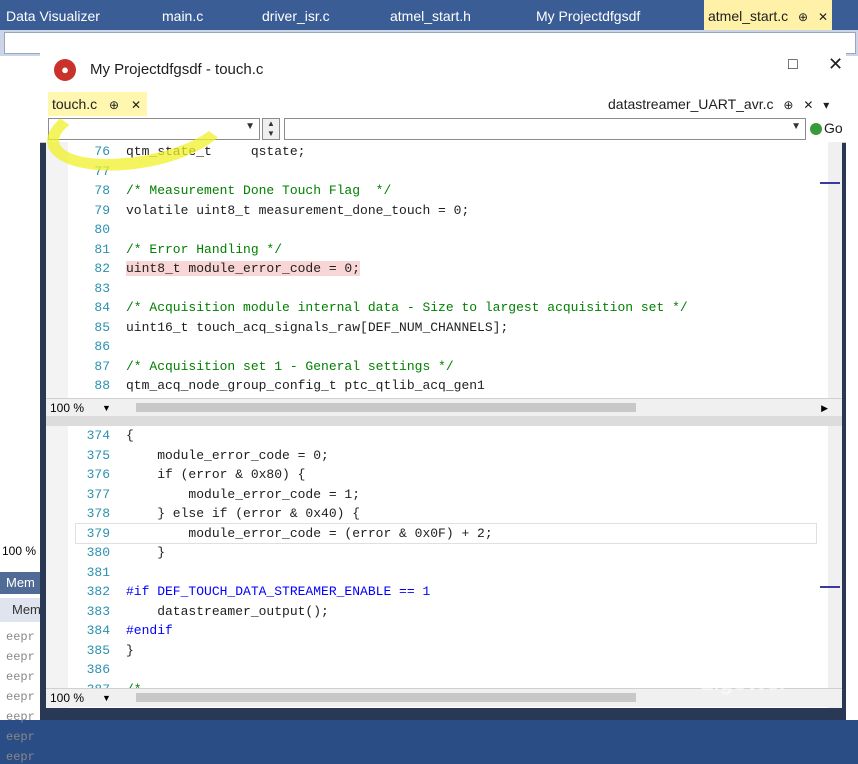 This screenshot has height=764, width=858. Describe the element at coordinates (98, 650) in the screenshot. I see `line-number: 385` at that location.